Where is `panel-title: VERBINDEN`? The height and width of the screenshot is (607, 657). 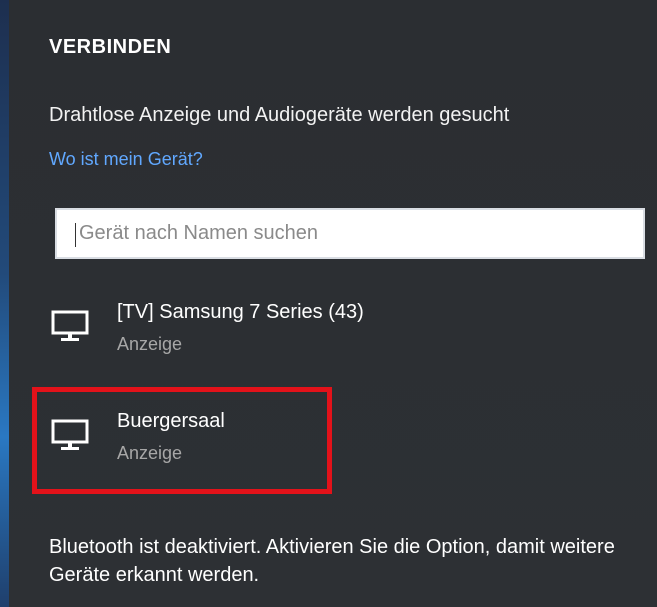 panel-title: VERBINDEN is located at coordinates (110, 47).